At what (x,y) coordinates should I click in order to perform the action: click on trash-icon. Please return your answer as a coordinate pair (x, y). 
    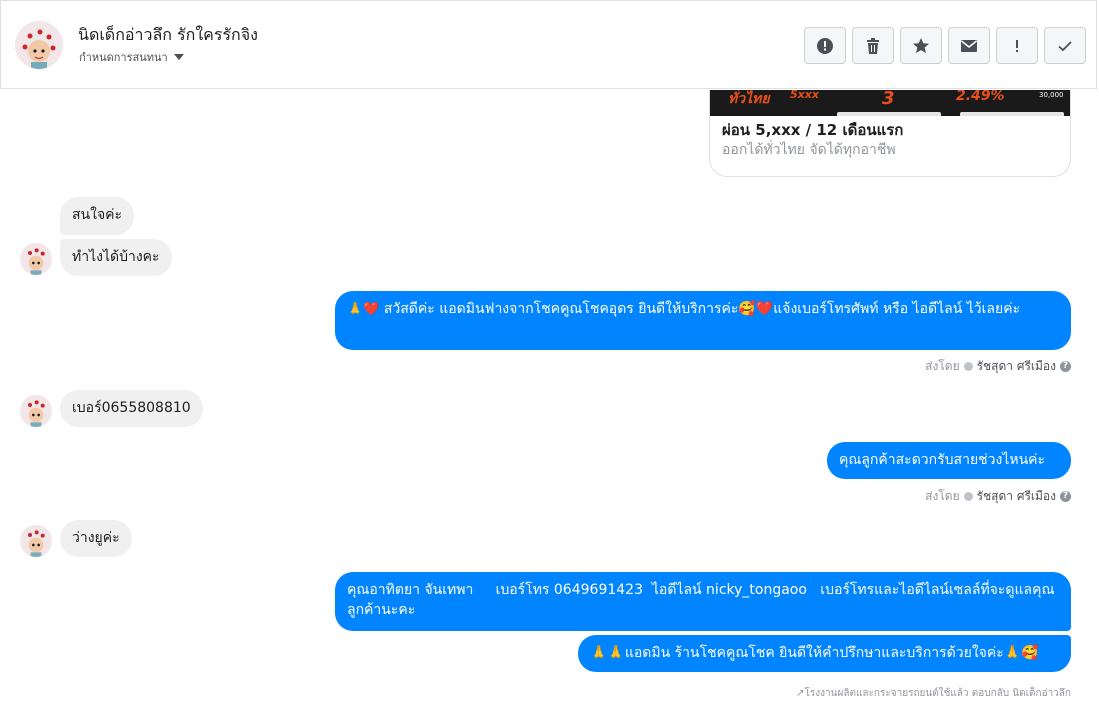
    Looking at the image, I should click on (873, 45).